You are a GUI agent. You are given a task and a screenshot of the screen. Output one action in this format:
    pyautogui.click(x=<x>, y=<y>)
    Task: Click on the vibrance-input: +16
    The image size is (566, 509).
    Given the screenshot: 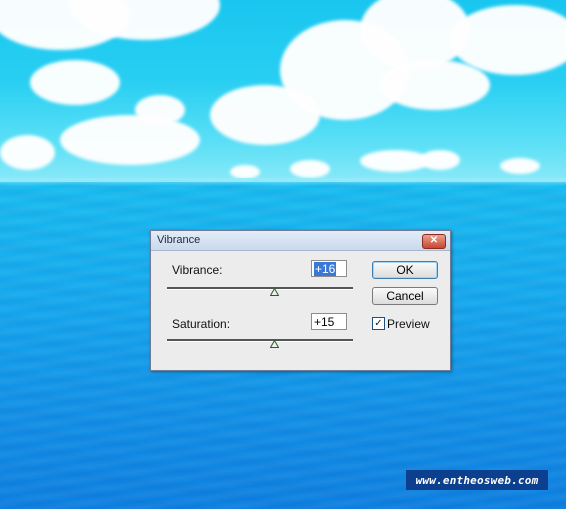 What is the action you would take?
    pyautogui.click(x=329, y=268)
    